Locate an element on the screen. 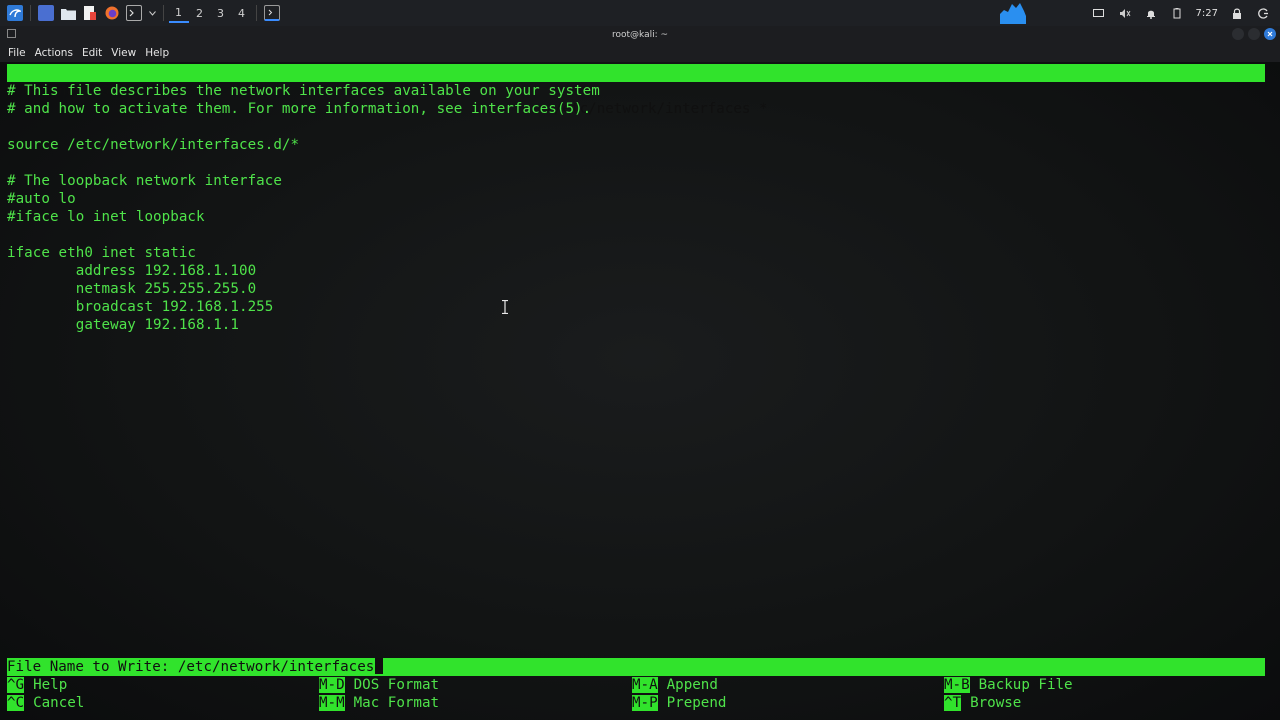 The width and height of the screenshot is (1280, 720). window-titlebar: root@kali: ~ is located at coordinates (640, 35).